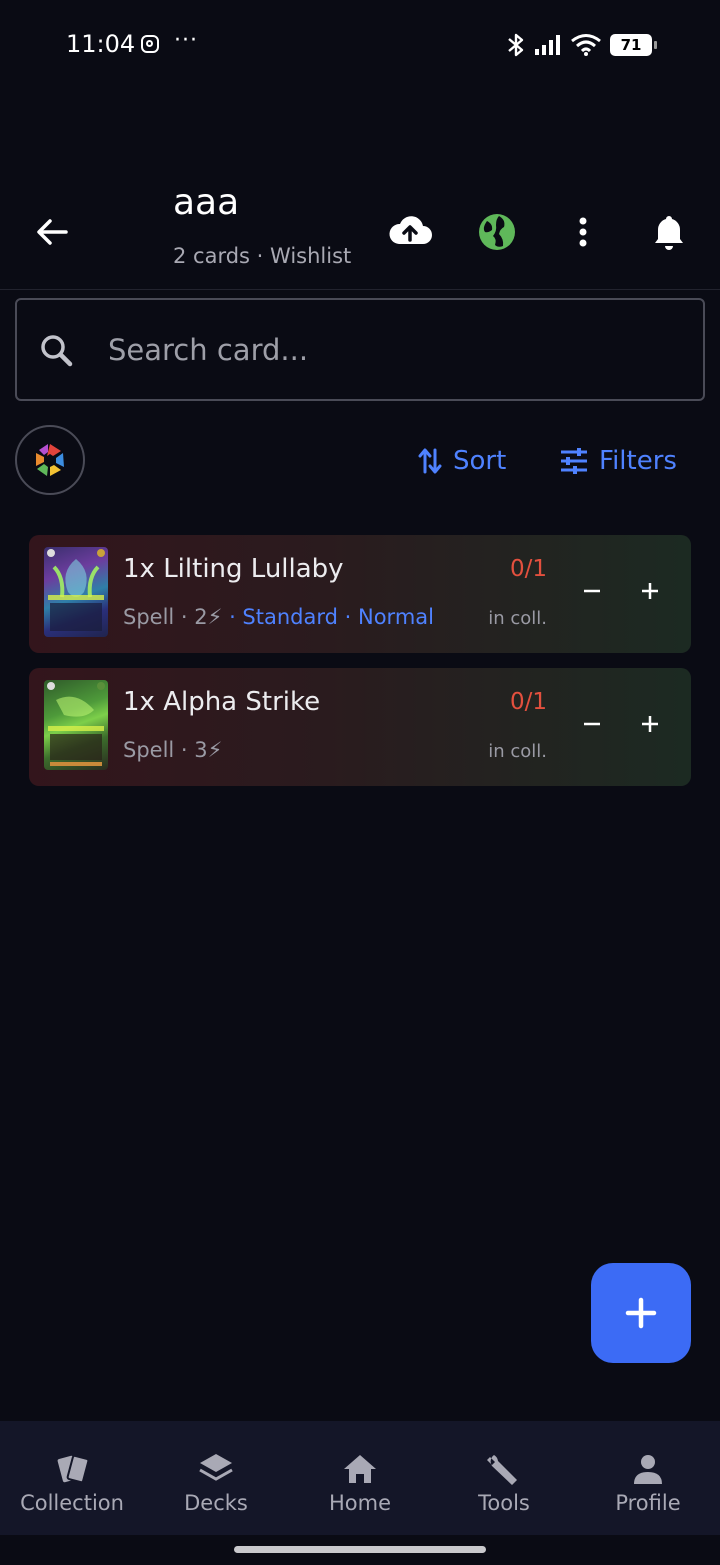 The height and width of the screenshot is (1565, 720). I want to click on page-subtitle: 2 cards · Wishlist, so click(262, 256).